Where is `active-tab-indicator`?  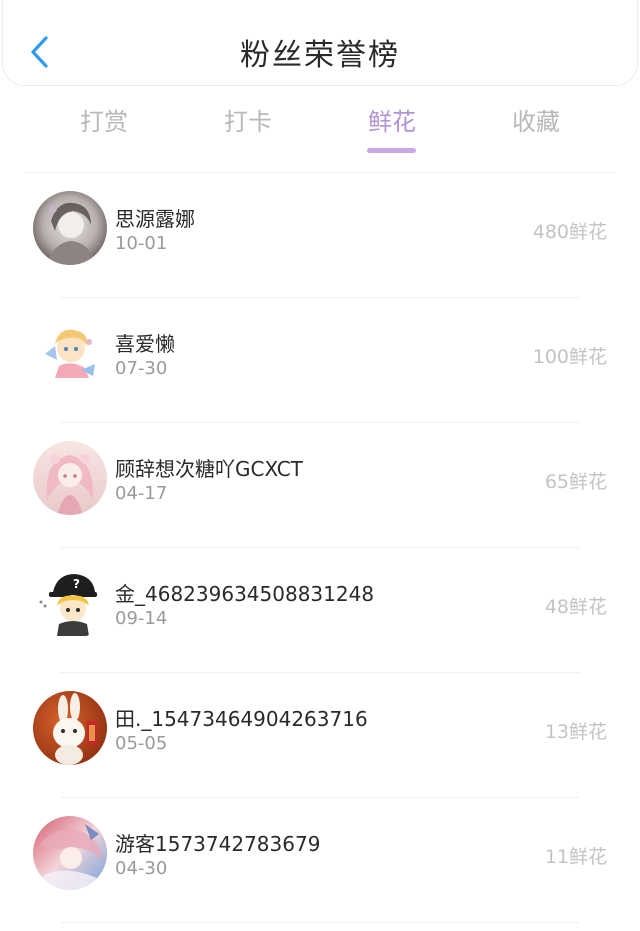 active-tab-indicator is located at coordinates (391, 150).